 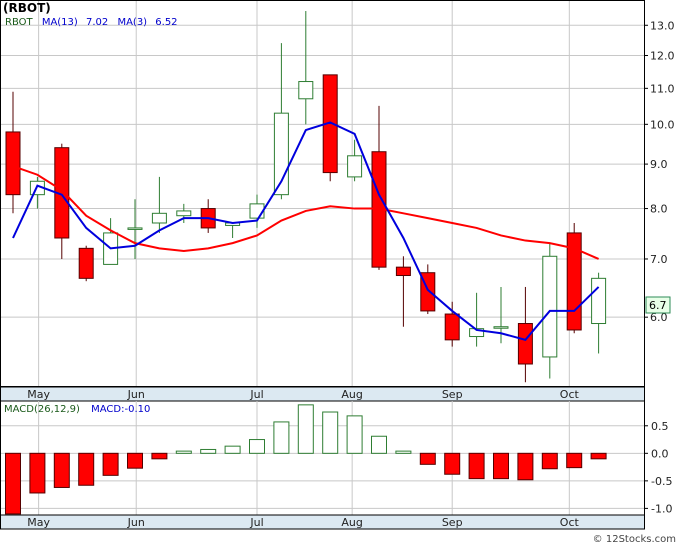 I want to click on price-tick-label: 8.0, so click(x=659, y=209).